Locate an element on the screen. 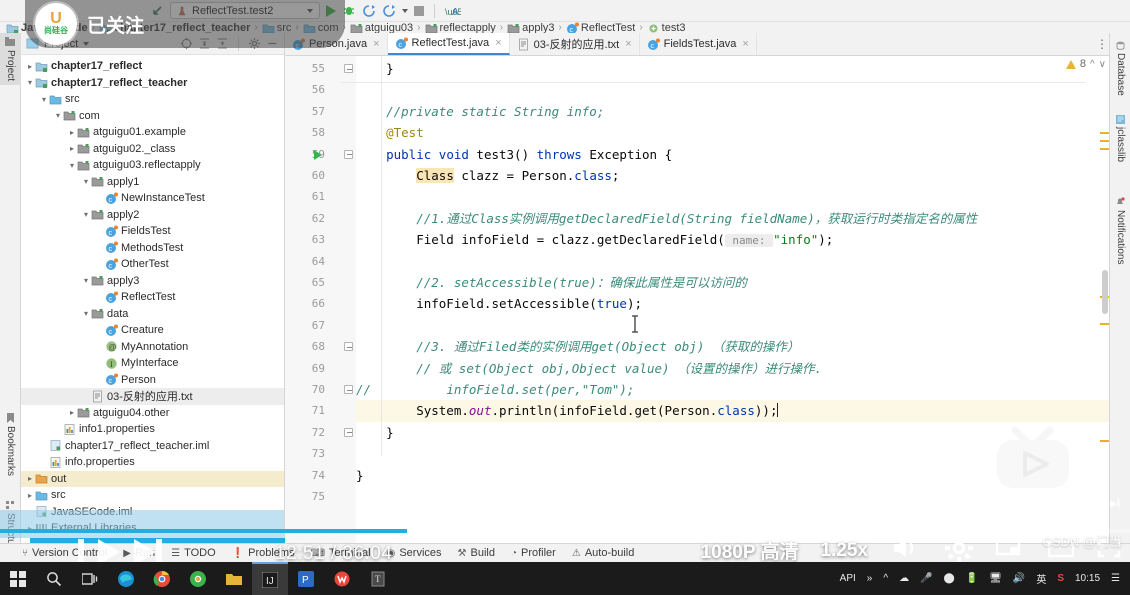  battery-icon: 🔋 is located at coordinates (972, 578).